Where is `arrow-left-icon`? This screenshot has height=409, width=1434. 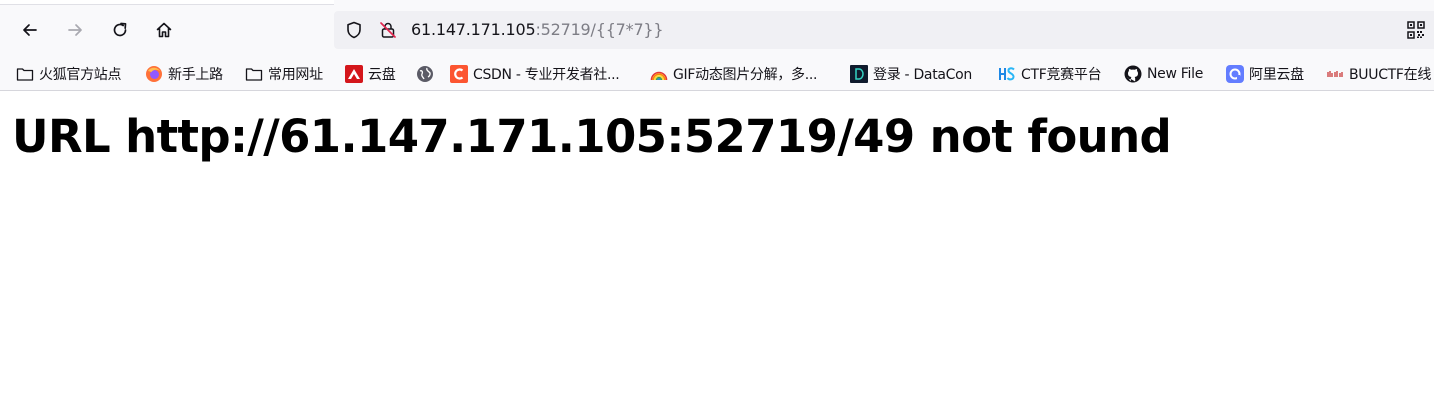
arrow-left-icon is located at coordinates (30, 30).